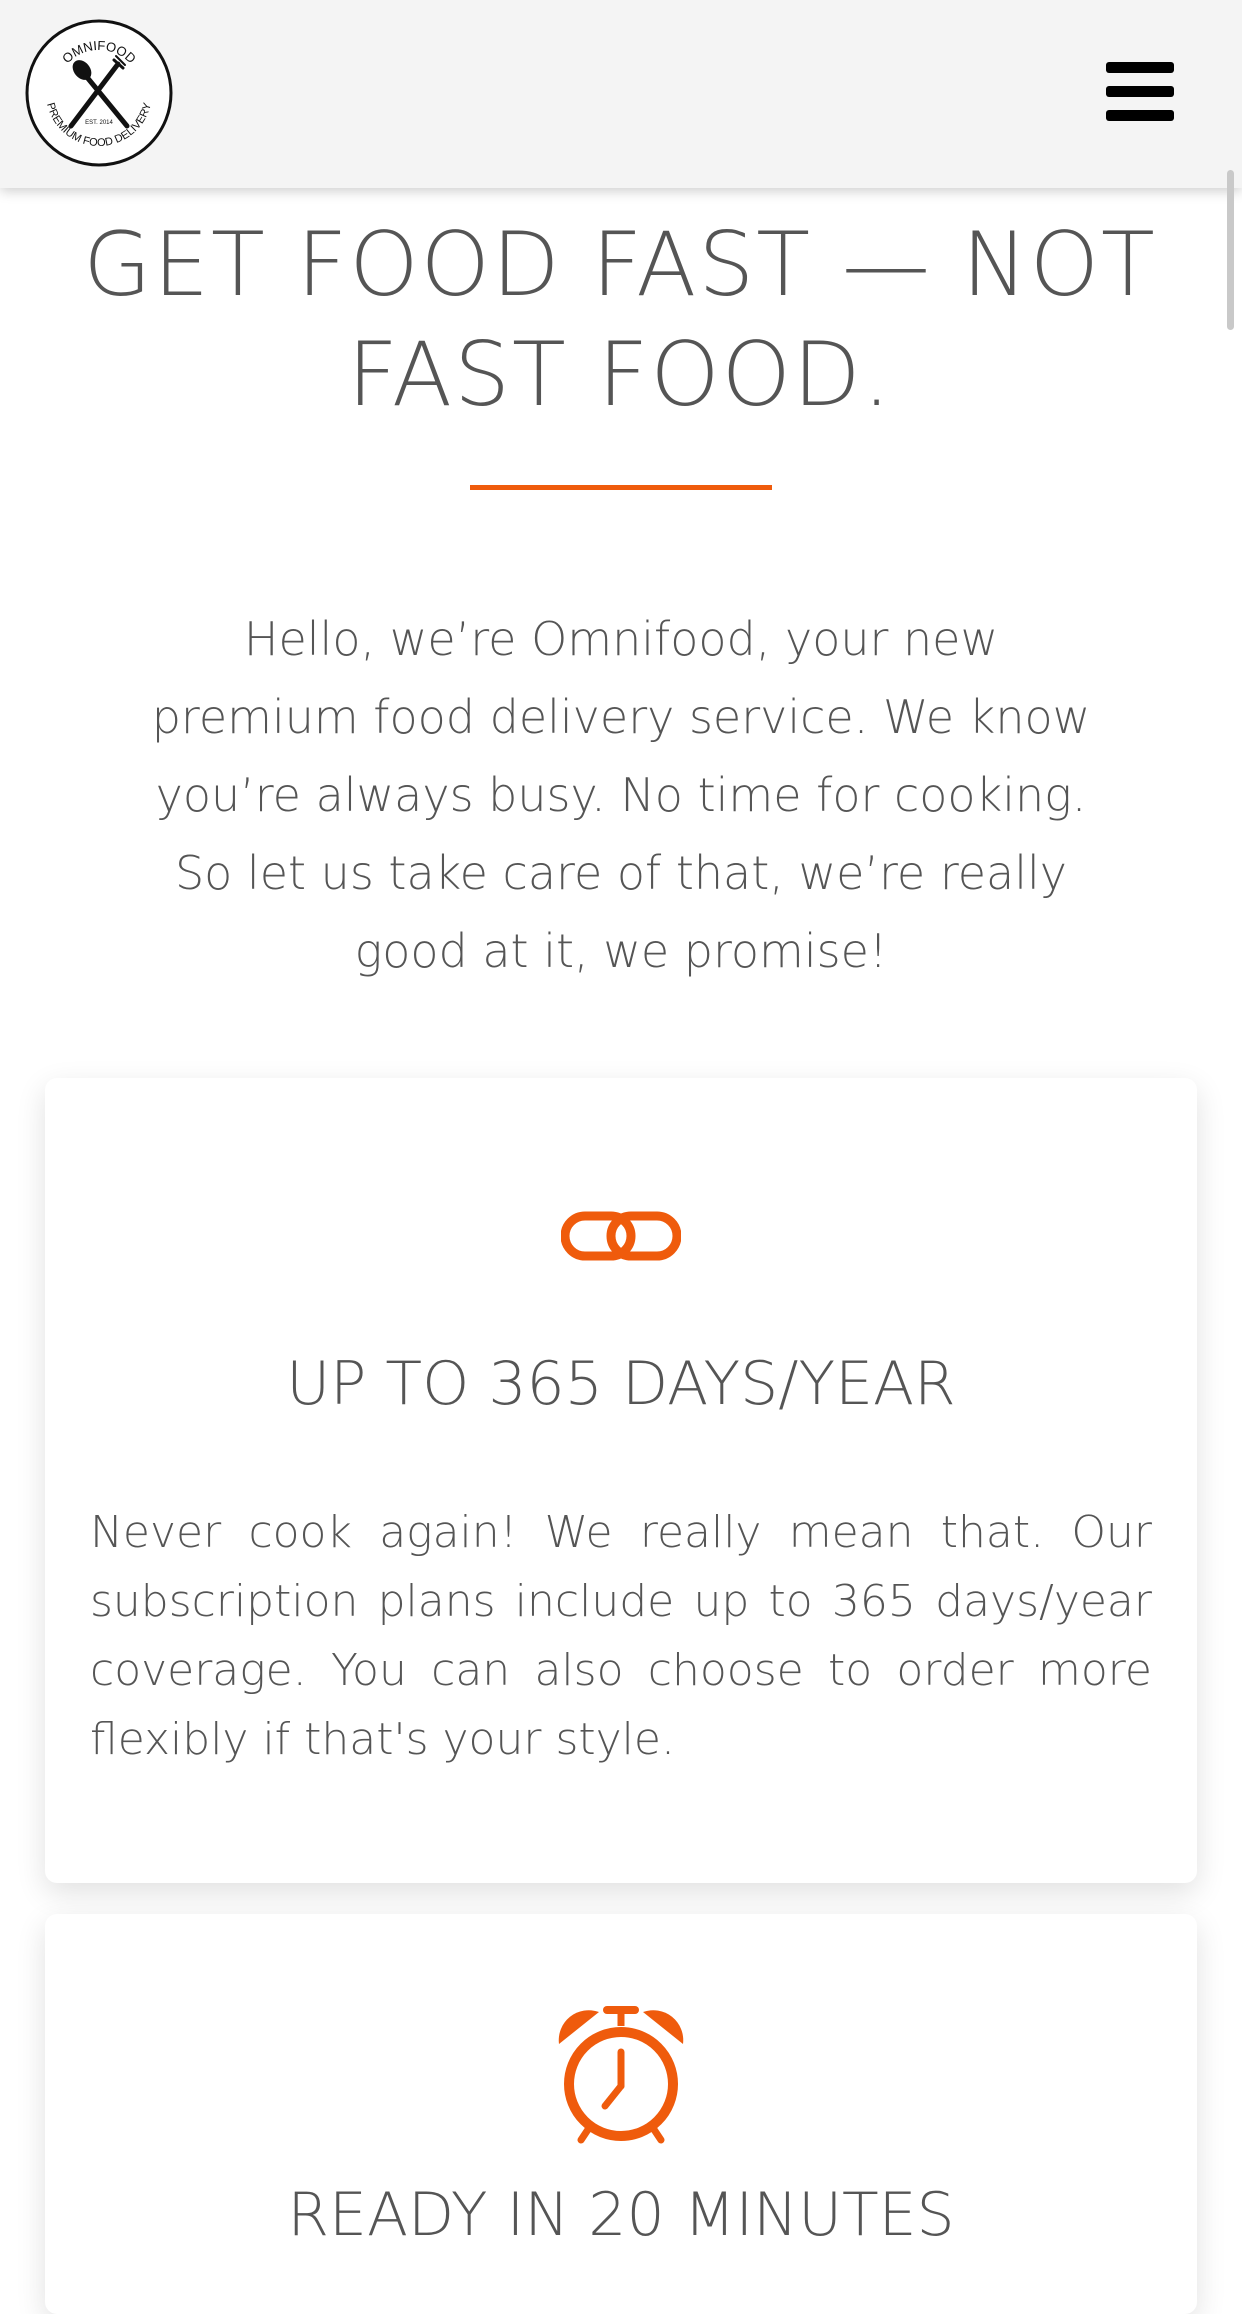 The height and width of the screenshot is (2314, 1242). What do you see at coordinates (99, 93) in the screenshot?
I see `omnifood-logo: OMNIFOOD PREMIUM FOOD DELIVERY EST. 2014` at bounding box center [99, 93].